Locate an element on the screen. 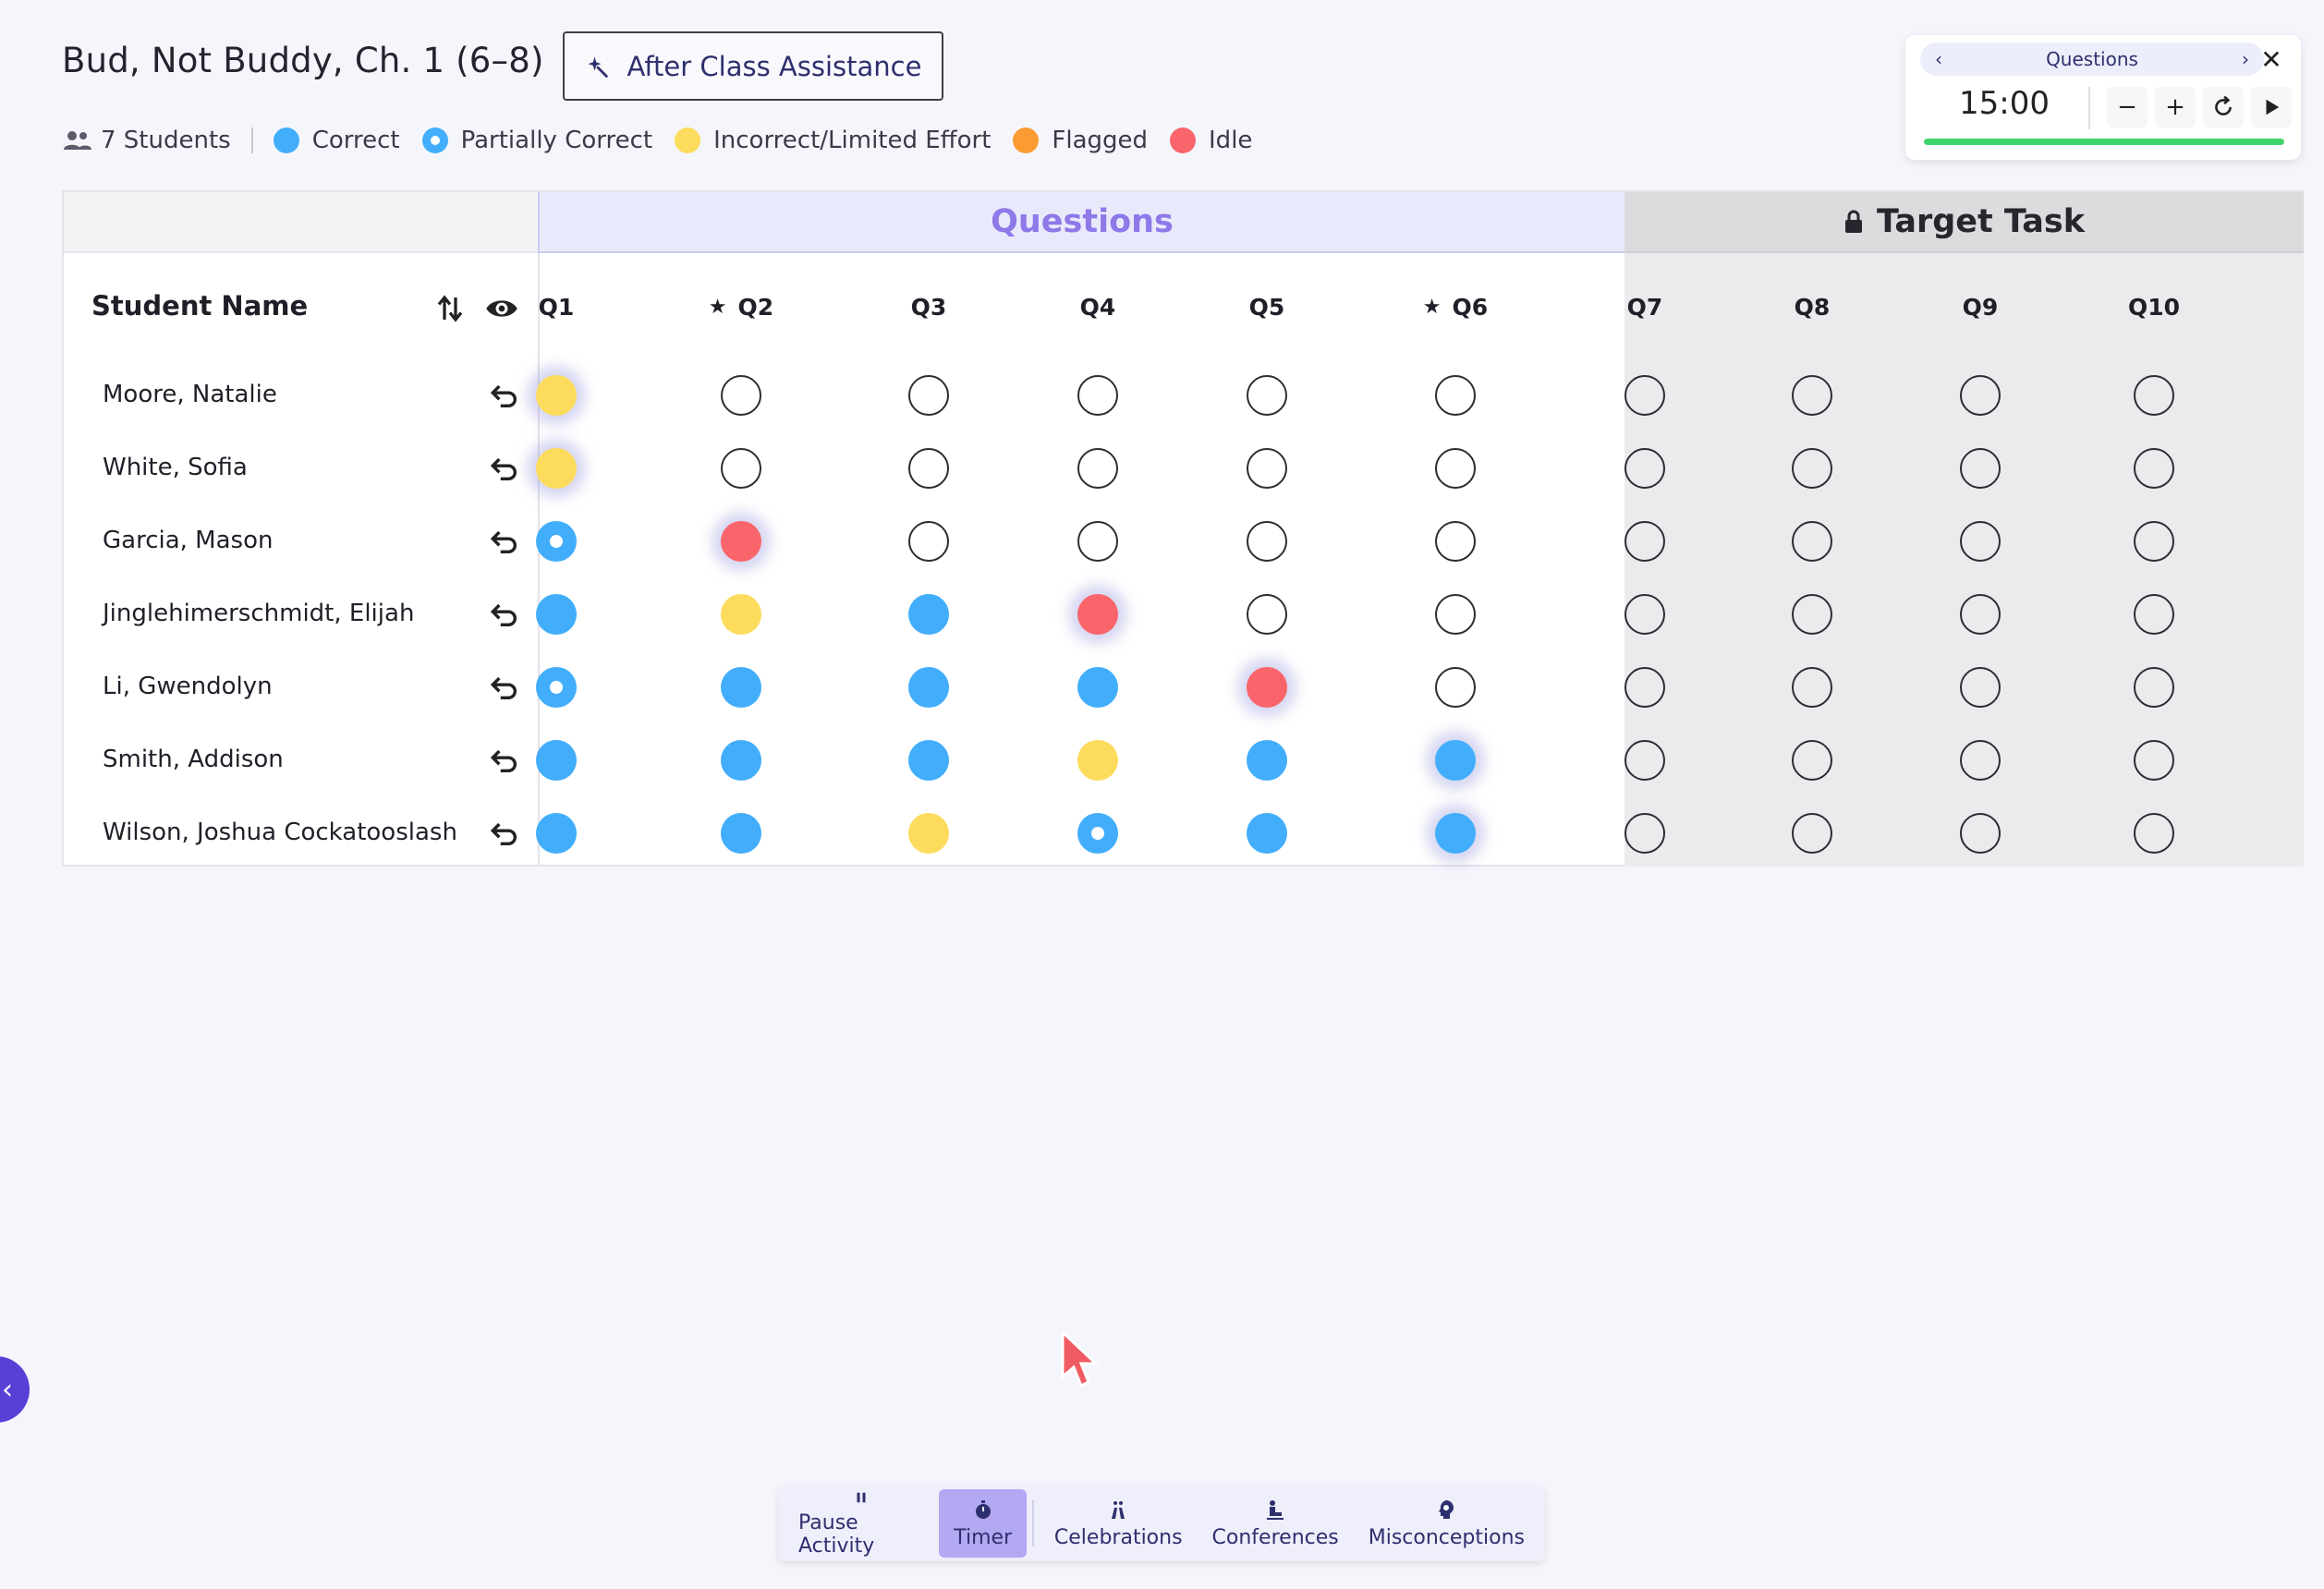 The image size is (2324, 1589). sort-icon is located at coordinates (450, 308).